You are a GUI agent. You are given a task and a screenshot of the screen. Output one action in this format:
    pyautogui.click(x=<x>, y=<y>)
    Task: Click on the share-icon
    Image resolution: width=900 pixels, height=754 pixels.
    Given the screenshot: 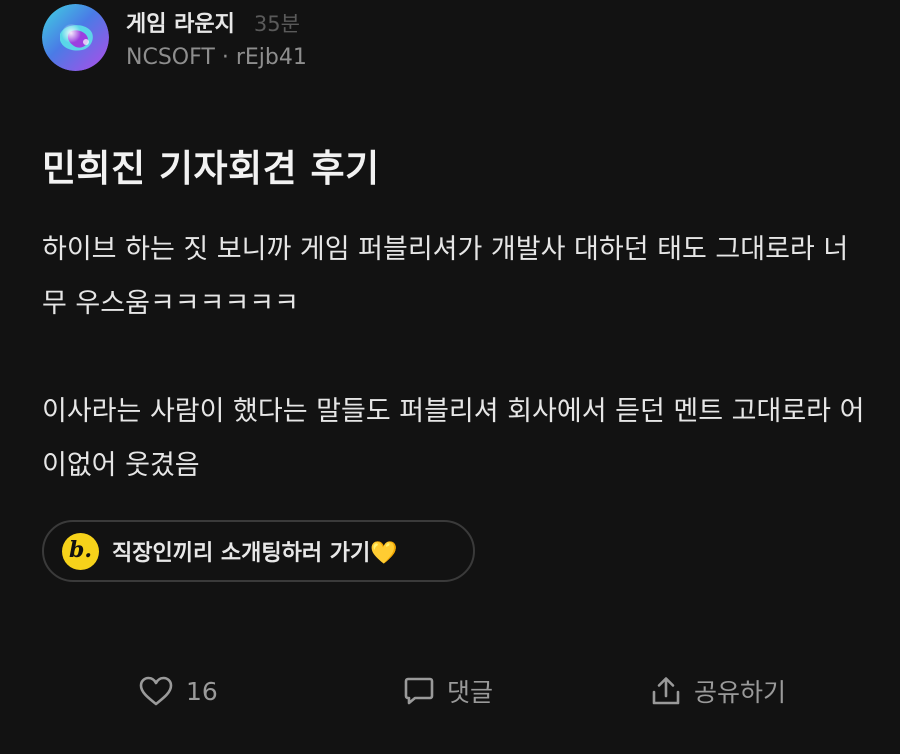 What is the action you would take?
    pyautogui.click(x=666, y=691)
    